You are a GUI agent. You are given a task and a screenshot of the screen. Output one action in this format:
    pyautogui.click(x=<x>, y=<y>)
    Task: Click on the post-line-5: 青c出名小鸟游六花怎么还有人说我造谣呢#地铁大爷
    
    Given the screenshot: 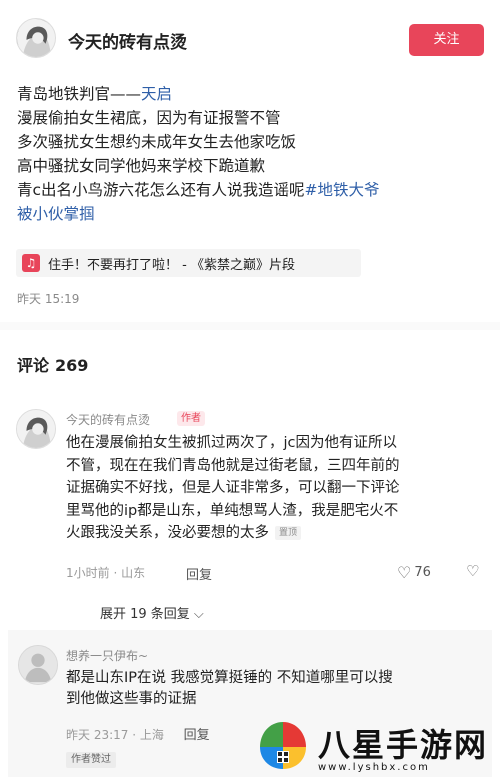 What is the action you would take?
    pyautogui.click(x=252, y=190)
    